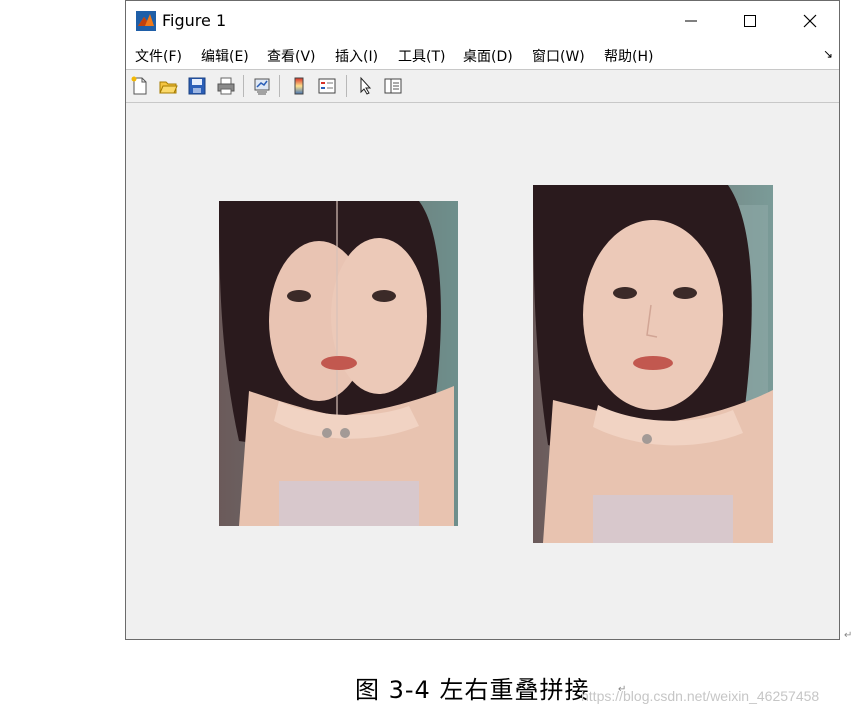 This screenshot has width=853, height=715. Describe the element at coordinates (225, 56) in the screenshot. I see `menu-edit: 编辑(E)` at that location.